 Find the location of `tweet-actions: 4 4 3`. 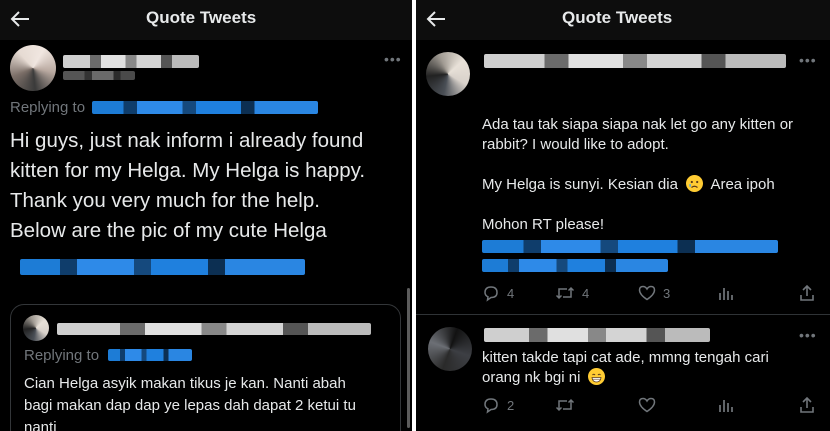

tweet-actions: 4 4 3 is located at coordinates (649, 295).